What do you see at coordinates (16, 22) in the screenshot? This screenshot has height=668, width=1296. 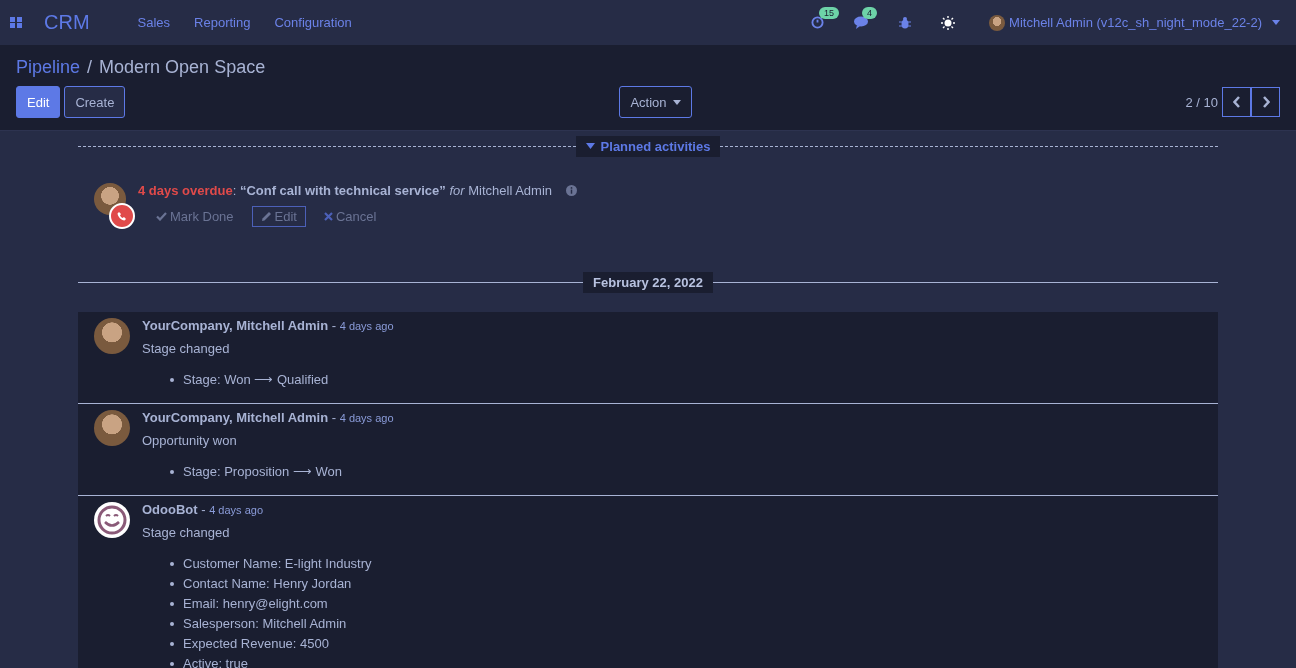 I see `apps-grid-icon` at bounding box center [16, 22].